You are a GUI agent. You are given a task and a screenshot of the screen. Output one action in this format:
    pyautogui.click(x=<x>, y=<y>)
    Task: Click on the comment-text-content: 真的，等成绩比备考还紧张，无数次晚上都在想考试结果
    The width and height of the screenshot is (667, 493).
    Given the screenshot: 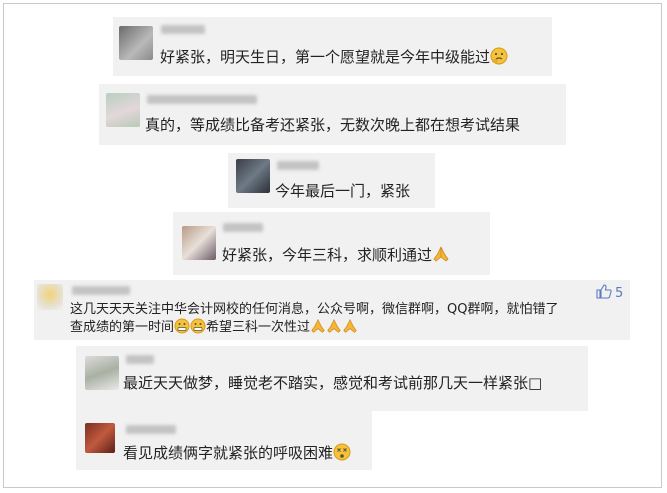 What is the action you would take?
    pyautogui.click(x=333, y=125)
    